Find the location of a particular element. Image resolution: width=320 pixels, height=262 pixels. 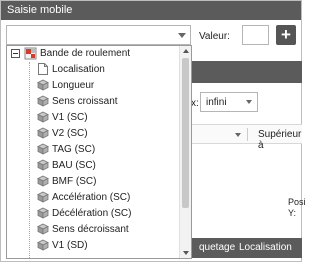

tree-item-label: BMF (SC) is located at coordinates (74, 181).